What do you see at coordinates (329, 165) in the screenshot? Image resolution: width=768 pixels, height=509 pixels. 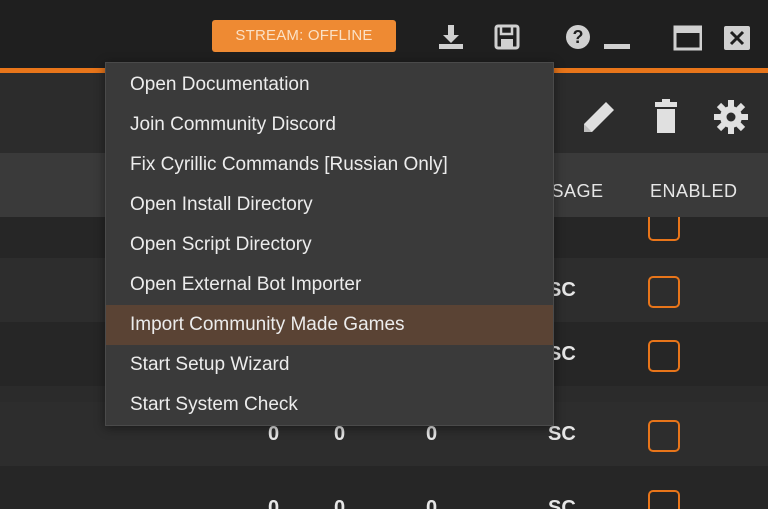 I see `menu-item-fix-cyrillic-commands: Fix Cyrillic Commands [Russian Only]` at bounding box center [329, 165].